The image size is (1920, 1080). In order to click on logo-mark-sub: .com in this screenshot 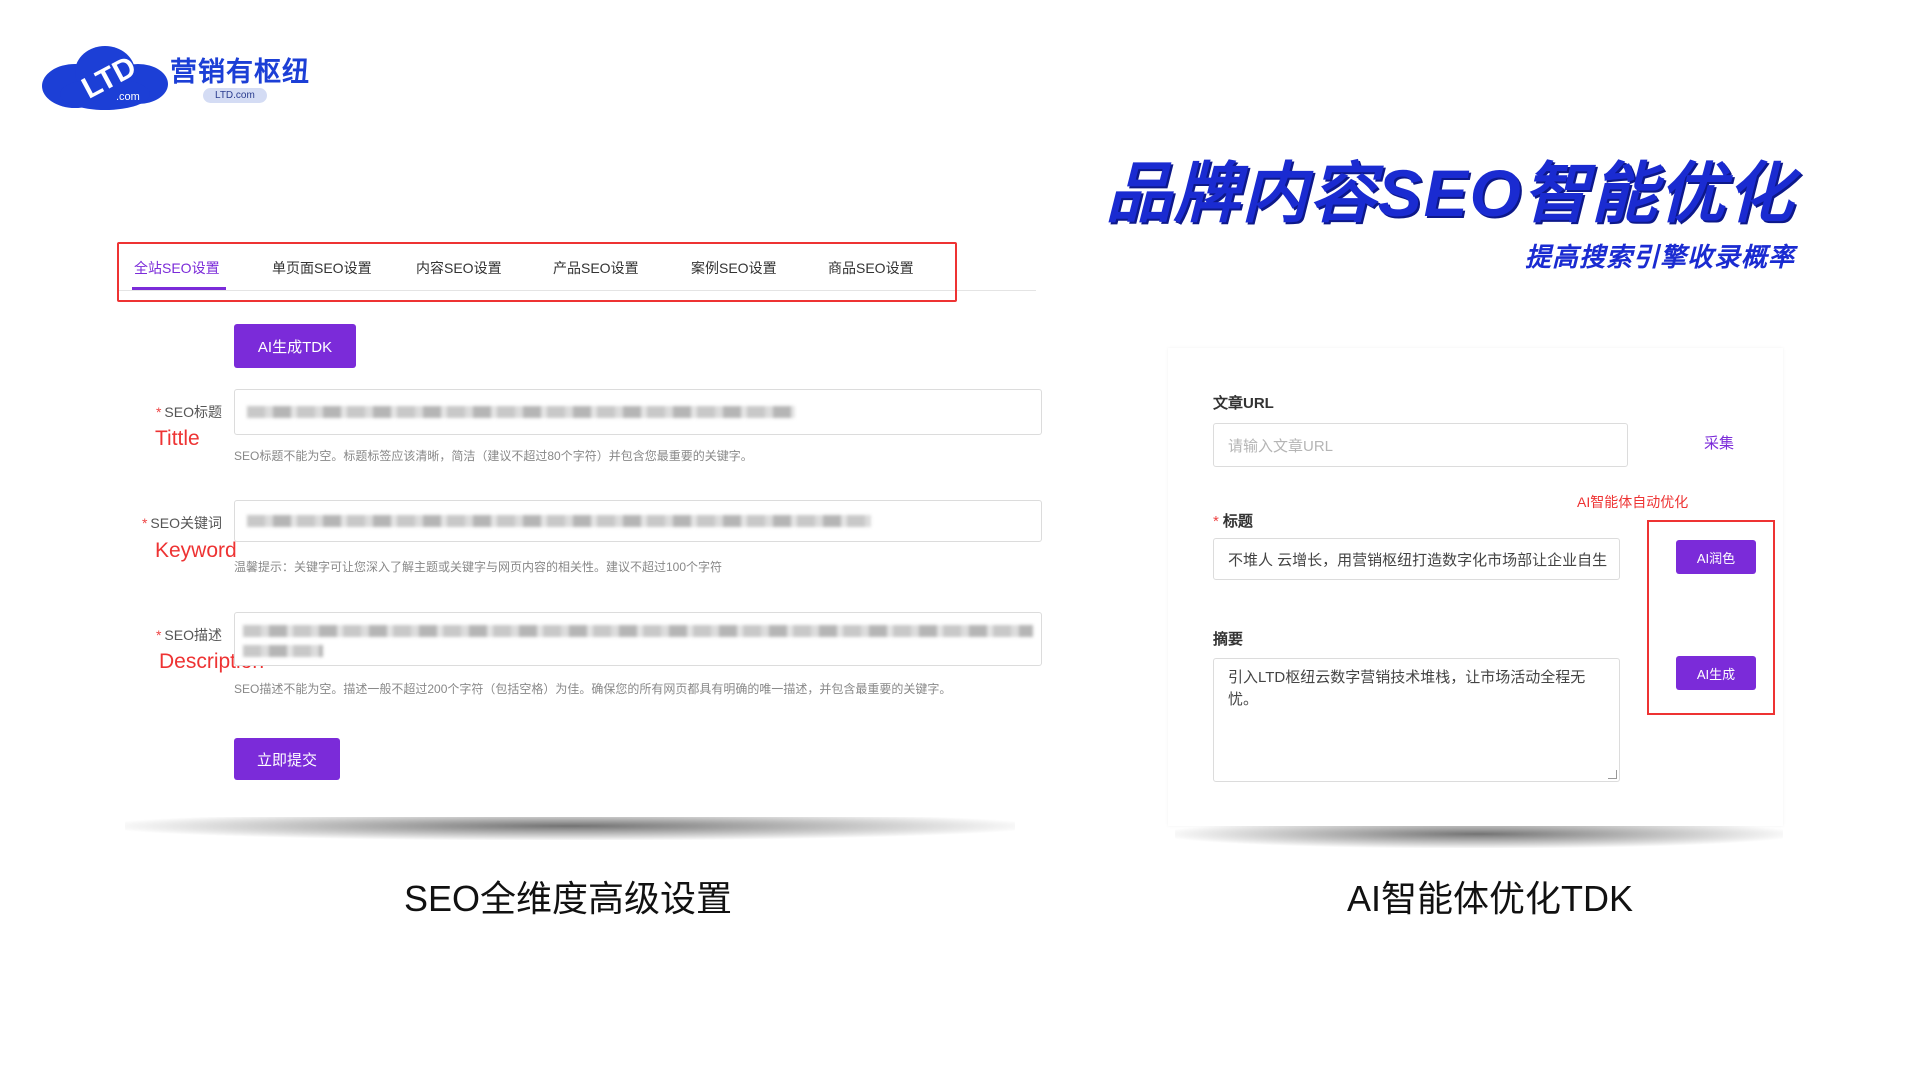, I will do `click(128, 97)`.